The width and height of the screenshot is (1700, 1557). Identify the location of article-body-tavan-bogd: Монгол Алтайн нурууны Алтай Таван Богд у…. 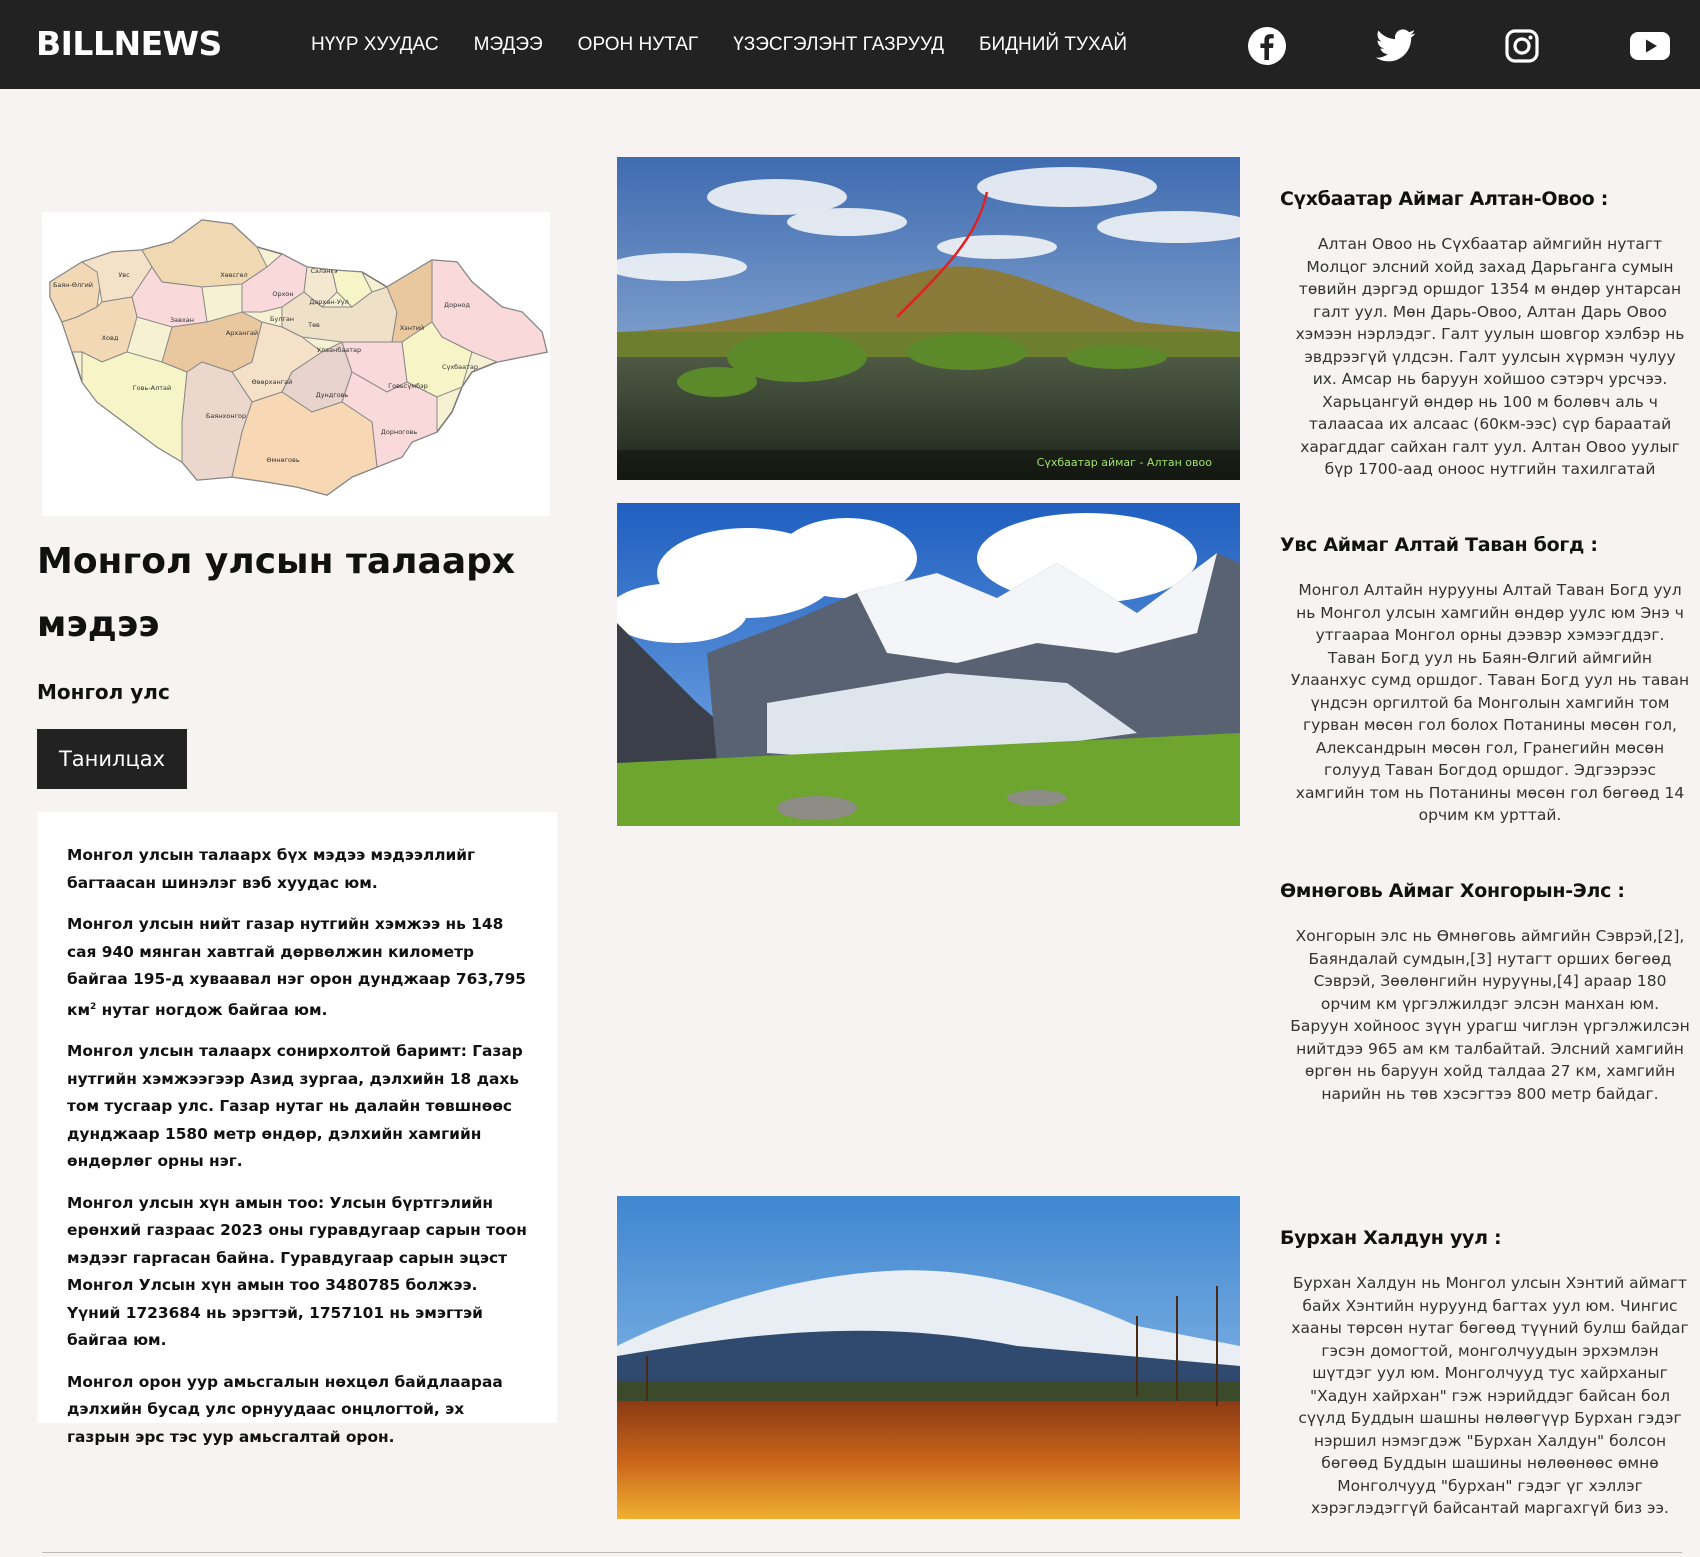
(1490, 702).